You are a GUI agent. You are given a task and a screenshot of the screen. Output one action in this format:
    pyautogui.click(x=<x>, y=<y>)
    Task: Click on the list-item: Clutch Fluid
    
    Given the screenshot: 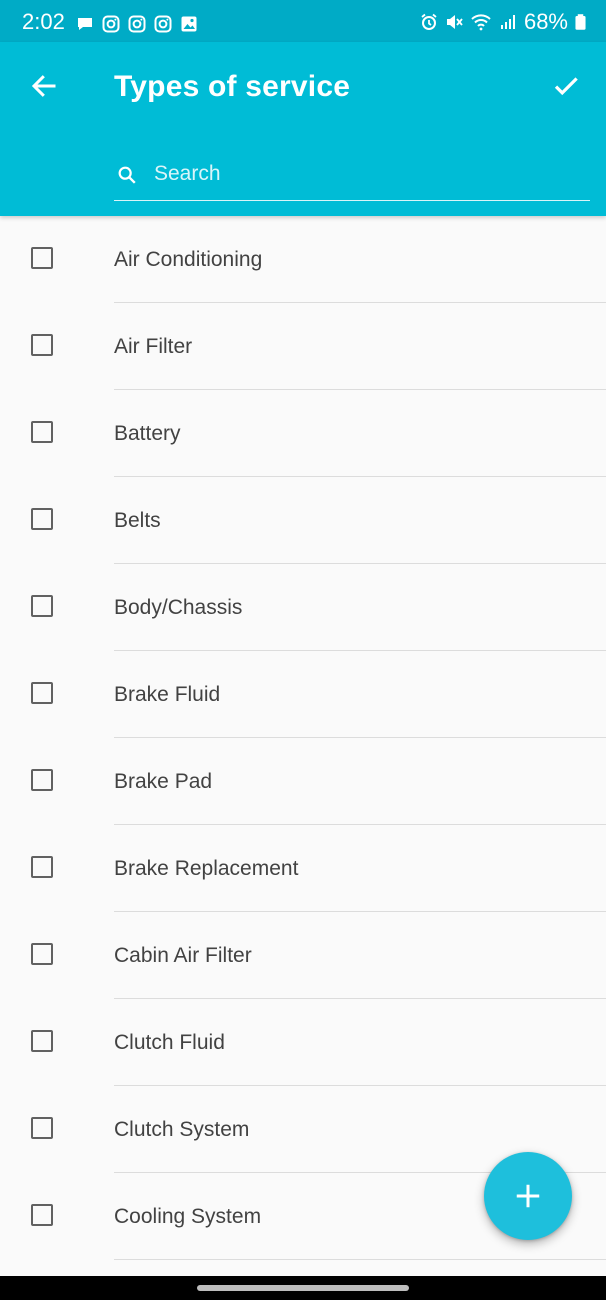 What is the action you would take?
    pyautogui.click(x=303, y=1042)
    